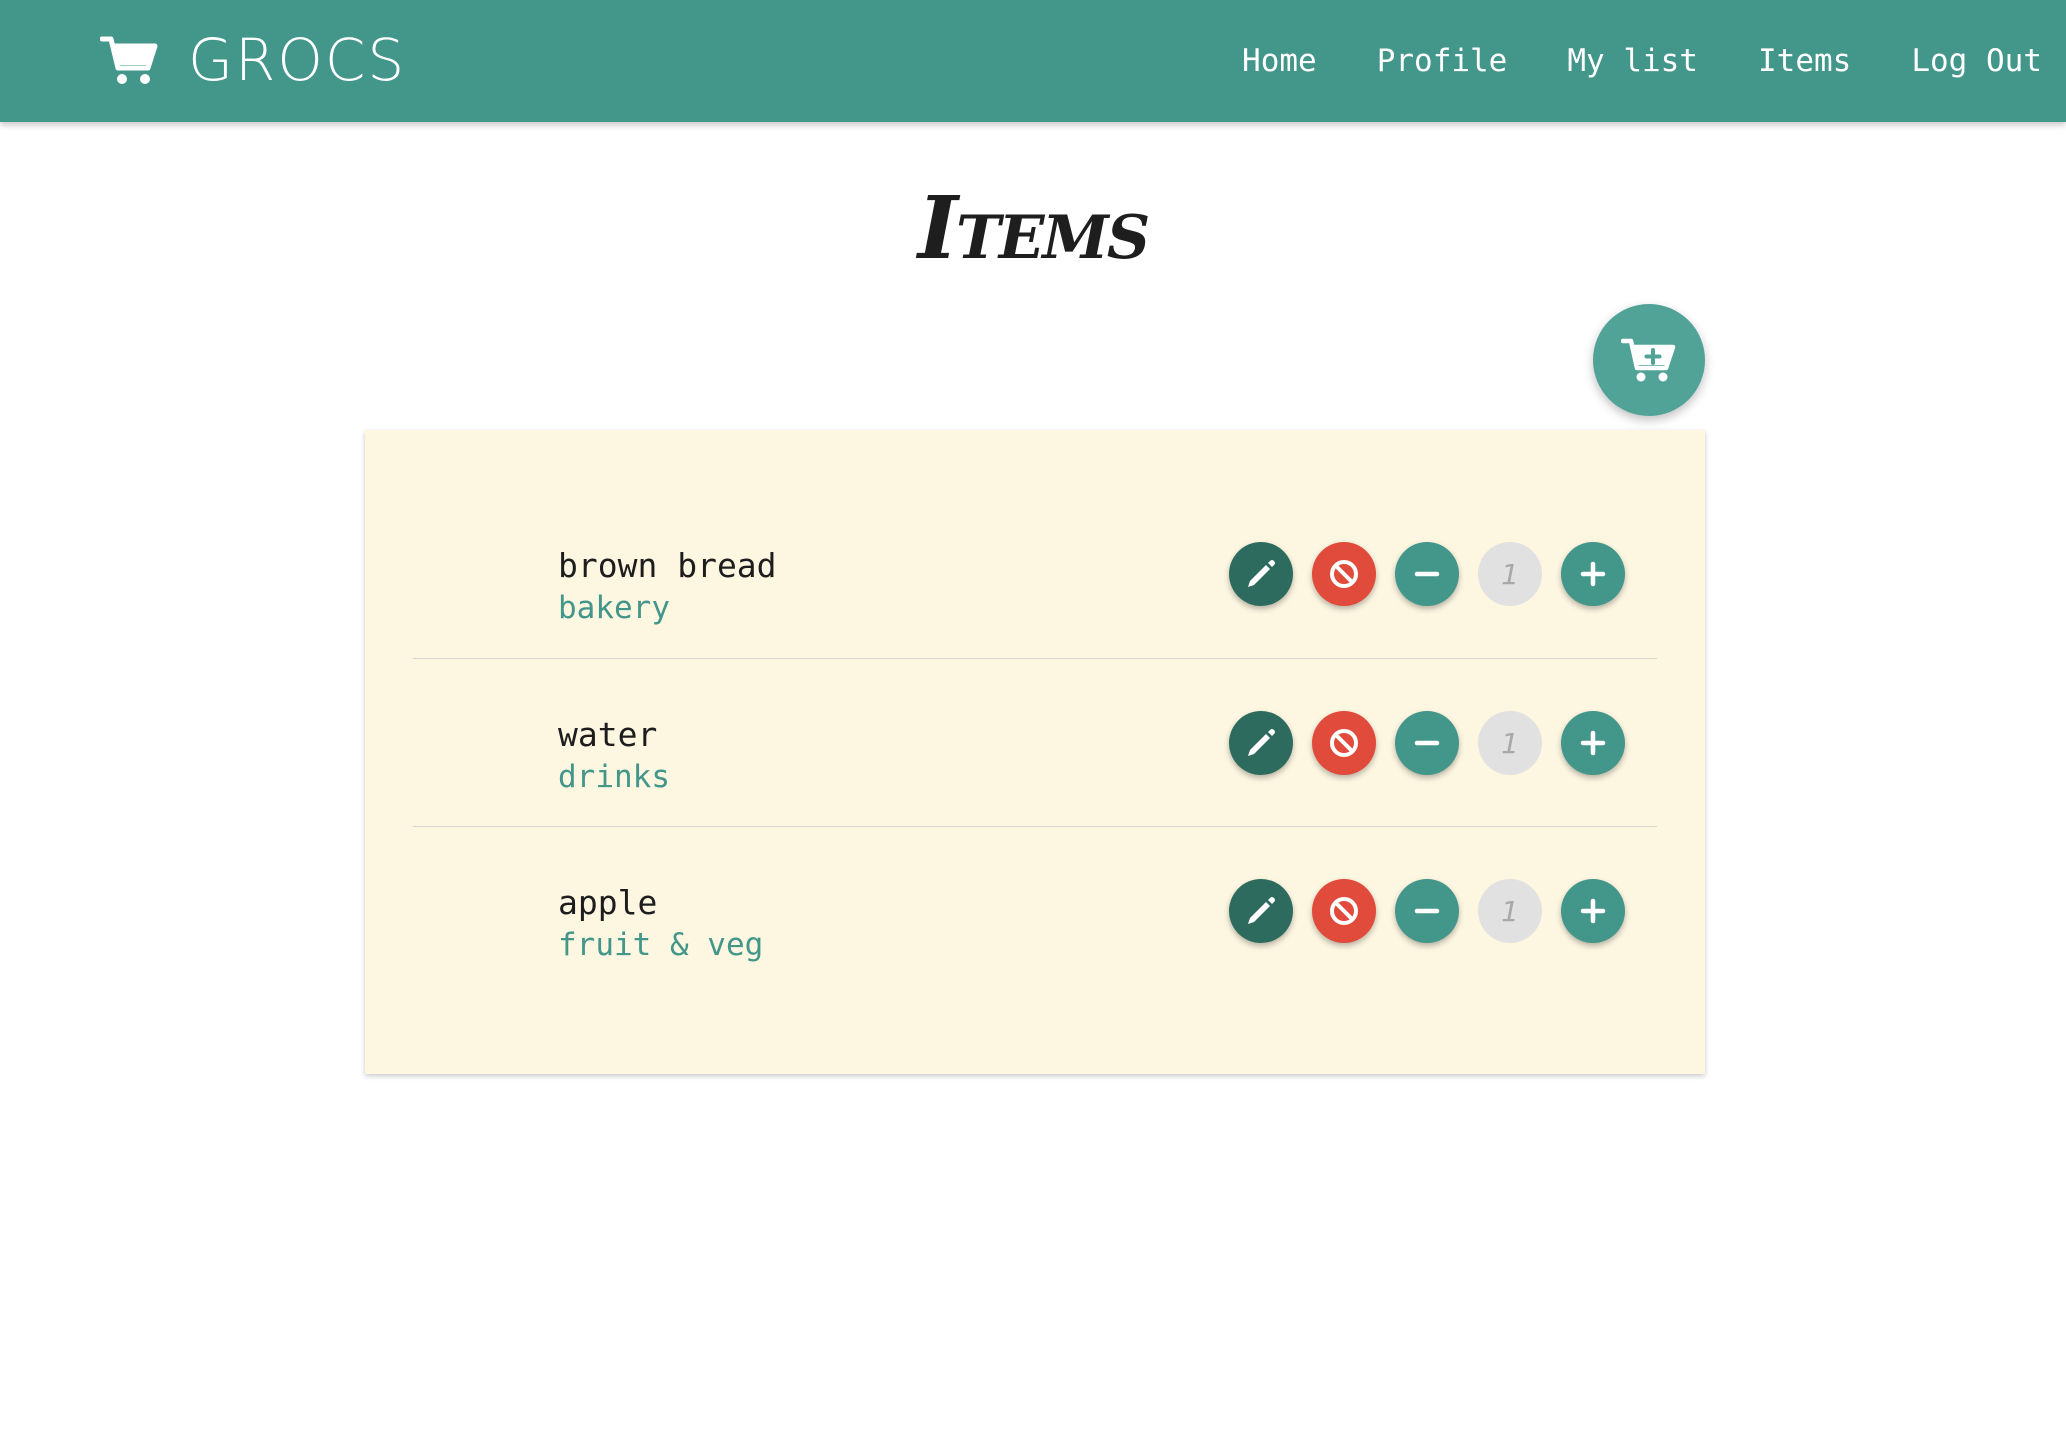 The width and height of the screenshot is (2066, 1456). What do you see at coordinates (1279, 61) in the screenshot?
I see `nav-link-home: Home` at bounding box center [1279, 61].